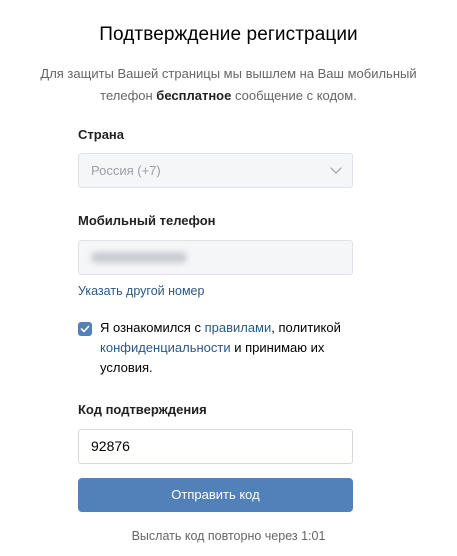 The height and width of the screenshot is (556, 457). What do you see at coordinates (228, 34) in the screenshot?
I see `page-title: Подтверждение регистрации` at bounding box center [228, 34].